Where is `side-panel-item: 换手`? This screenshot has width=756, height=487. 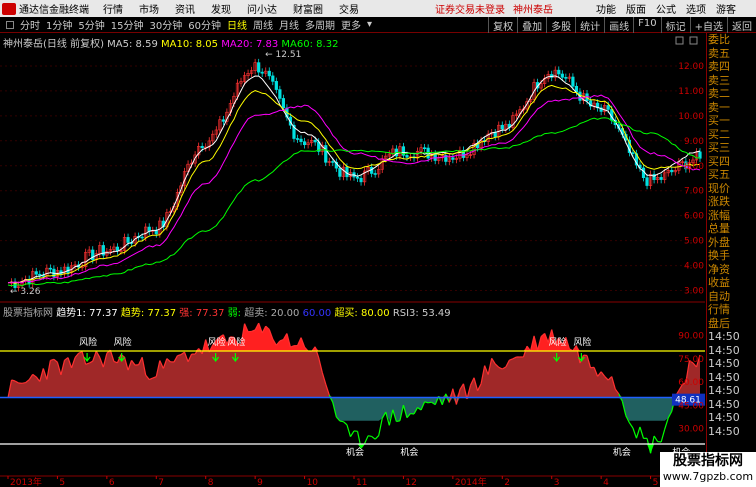
side-panel-item: 换手 is located at coordinates (731, 256).